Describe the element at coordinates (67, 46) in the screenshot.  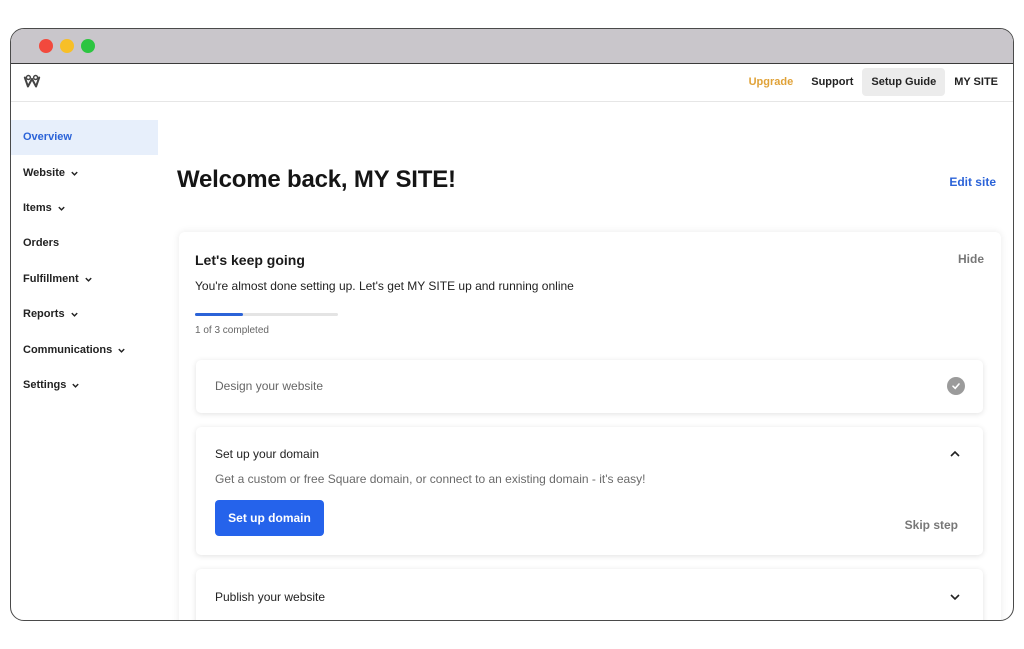
I see `minimize-window-button` at that location.